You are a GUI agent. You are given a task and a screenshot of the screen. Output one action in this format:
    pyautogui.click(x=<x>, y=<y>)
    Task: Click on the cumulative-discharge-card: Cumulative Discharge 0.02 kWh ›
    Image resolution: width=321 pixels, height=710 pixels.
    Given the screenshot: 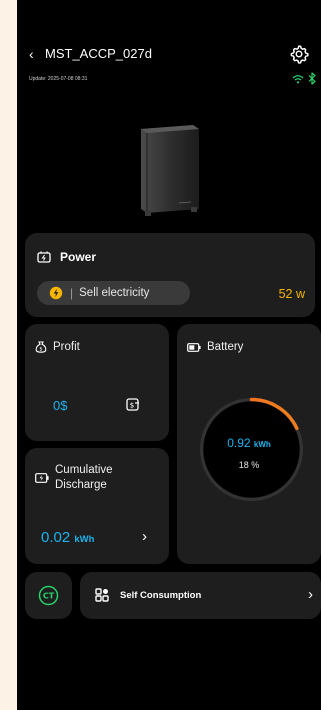 What is the action you would take?
    pyautogui.click(x=97, y=506)
    